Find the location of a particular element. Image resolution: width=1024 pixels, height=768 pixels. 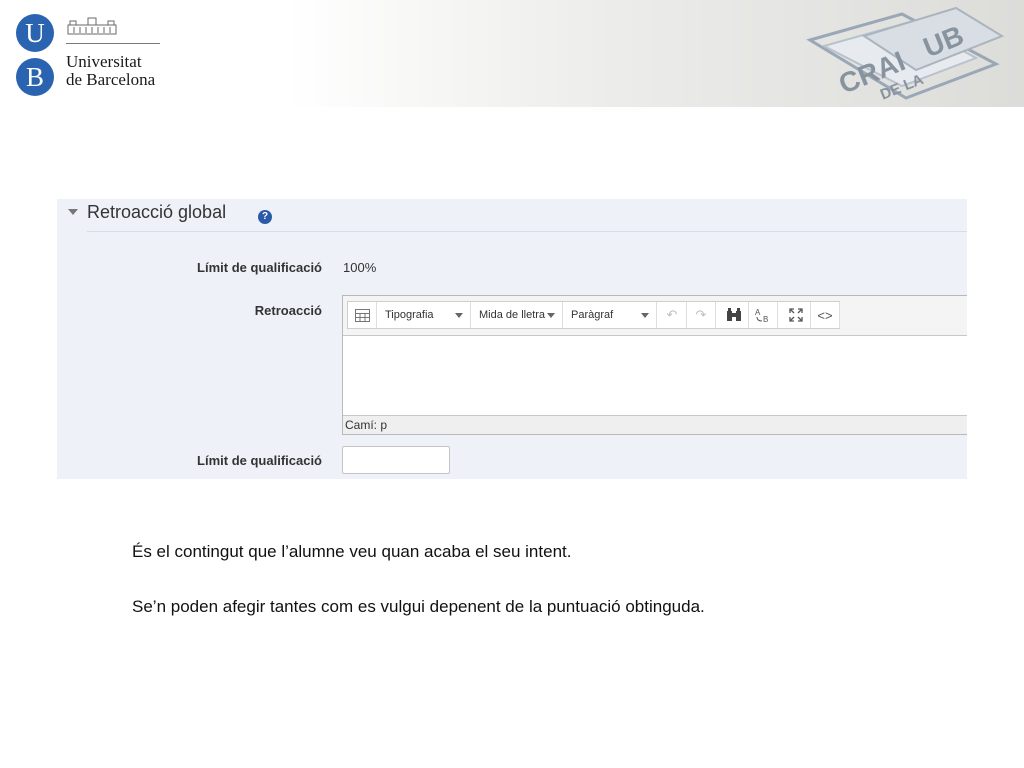

feedback-label: Retroacció is located at coordinates (288, 310).